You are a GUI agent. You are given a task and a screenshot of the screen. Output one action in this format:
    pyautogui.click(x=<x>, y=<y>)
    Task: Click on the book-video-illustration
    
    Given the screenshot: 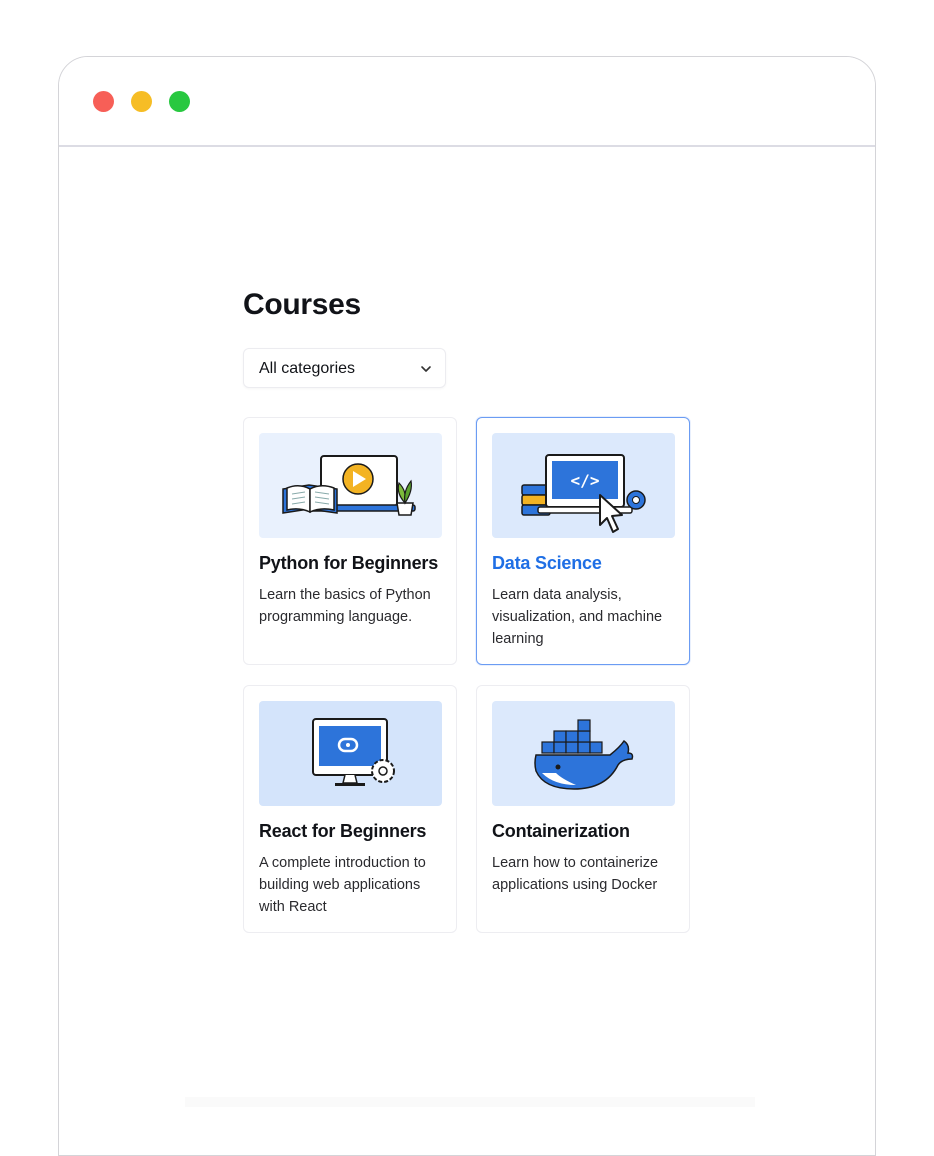 What is the action you would take?
    pyautogui.click(x=350, y=485)
    